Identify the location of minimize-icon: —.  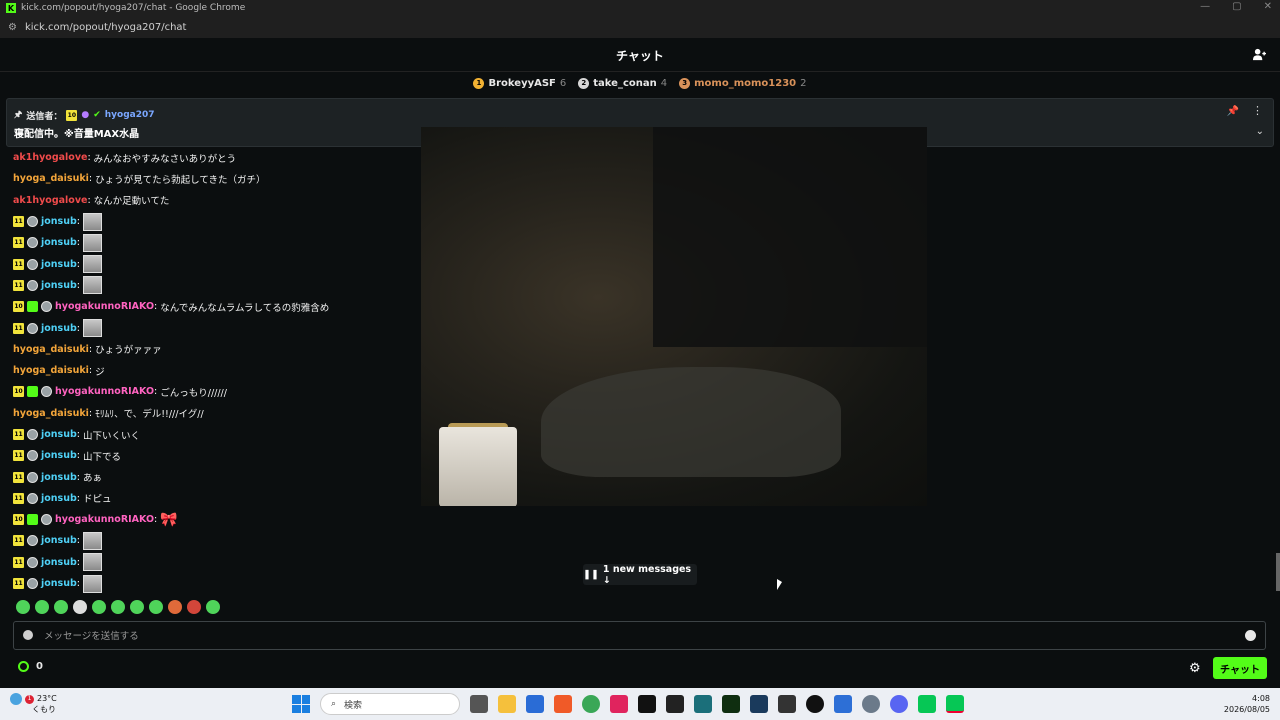
(1205, 6).